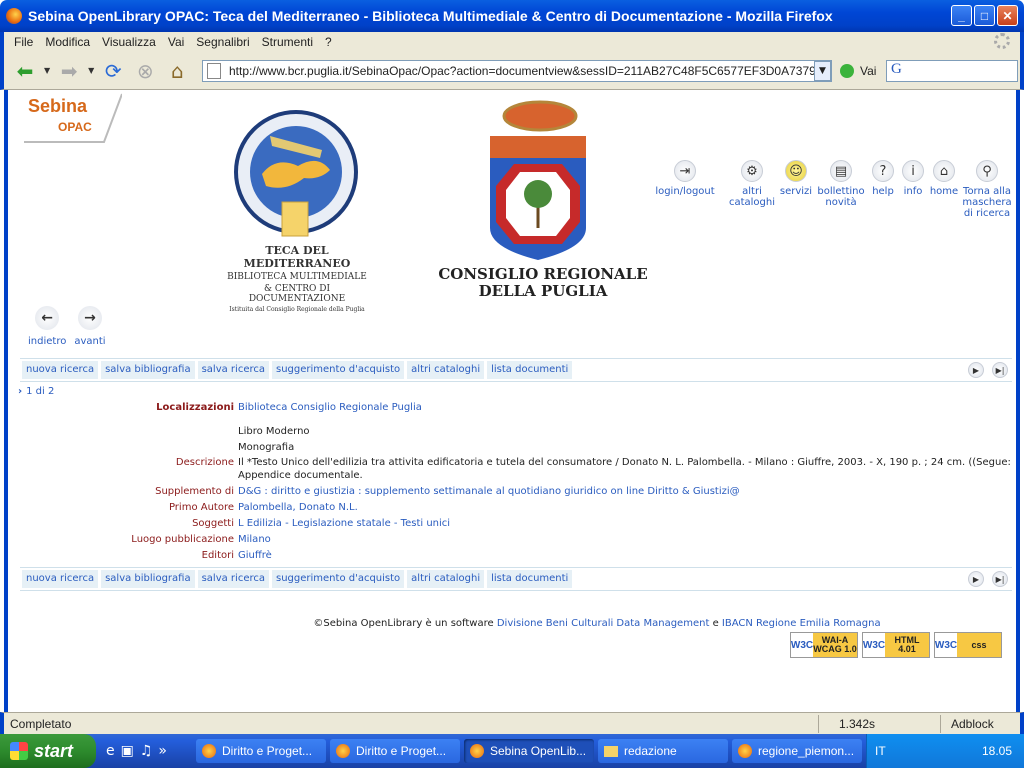 This screenshot has height=768, width=1024. What do you see at coordinates (625, 508) in the screenshot?
I see `field-value-link: Palombella, Donato N.L.` at bounding box center [625, 508].